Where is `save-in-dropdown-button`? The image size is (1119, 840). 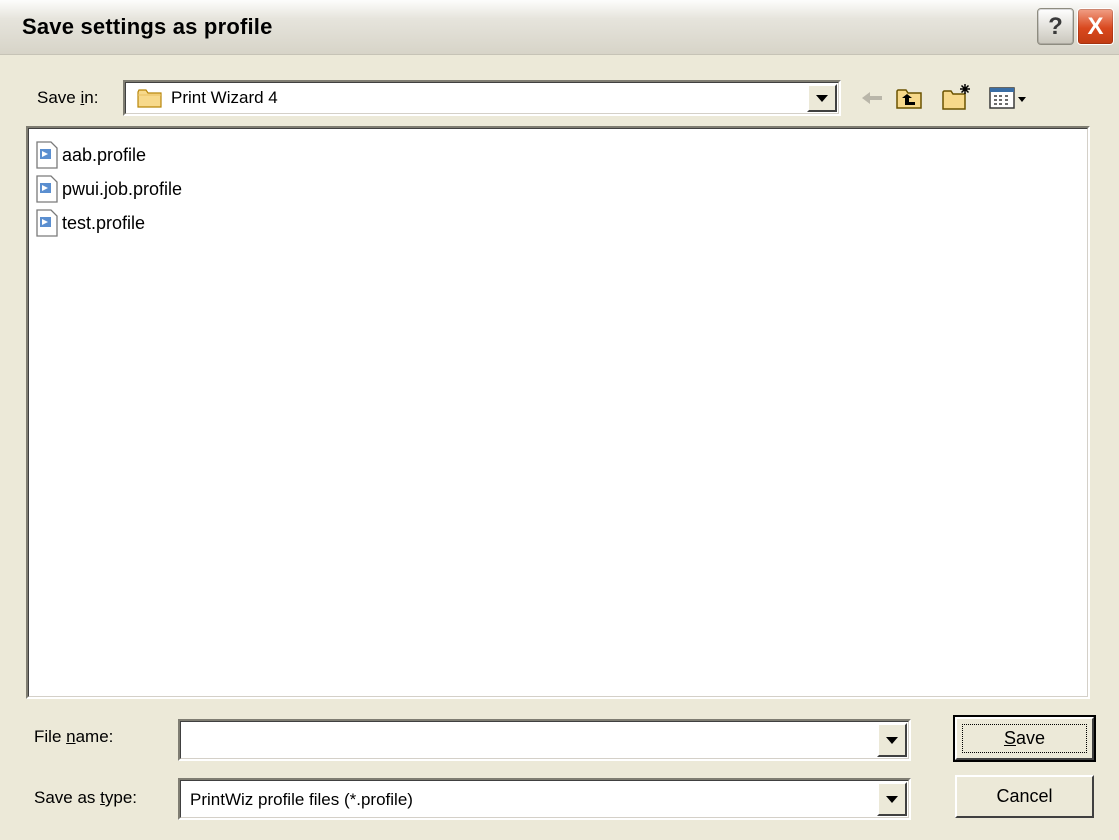 save-in-dropdown-button is located at coordinates (822, 98).